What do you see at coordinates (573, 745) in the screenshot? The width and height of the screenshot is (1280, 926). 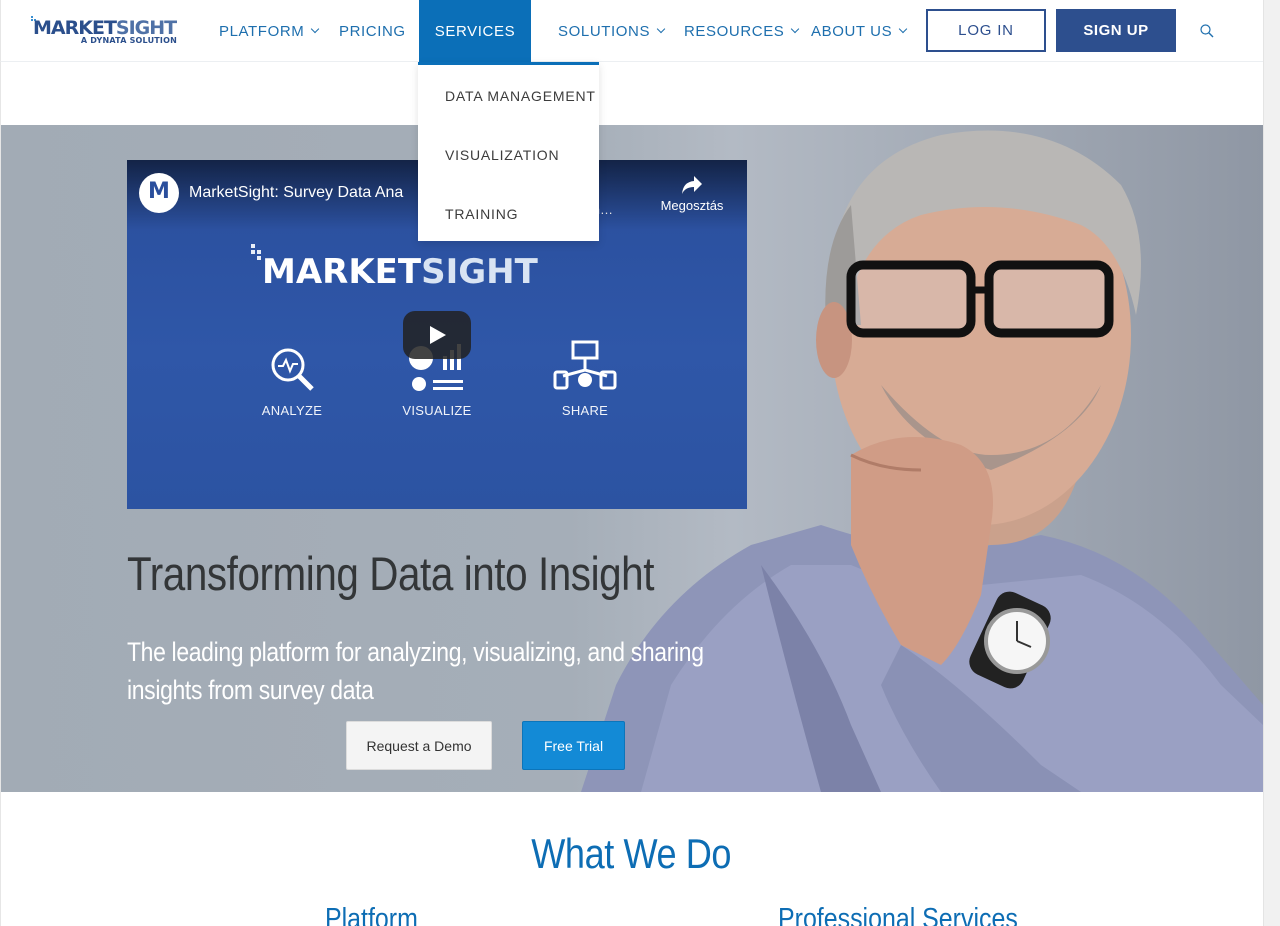 I see `free-trial-button: Free Trial` at bounding box center [573, 745].